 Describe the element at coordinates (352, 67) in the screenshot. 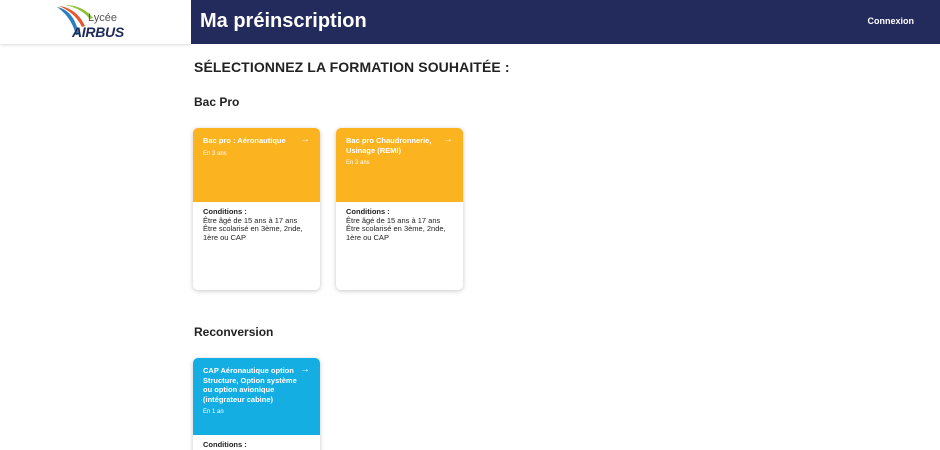

I see `main-heading: SÉLECTIONNEZ LA FORMATION SOUHAITÉE :` at that location.